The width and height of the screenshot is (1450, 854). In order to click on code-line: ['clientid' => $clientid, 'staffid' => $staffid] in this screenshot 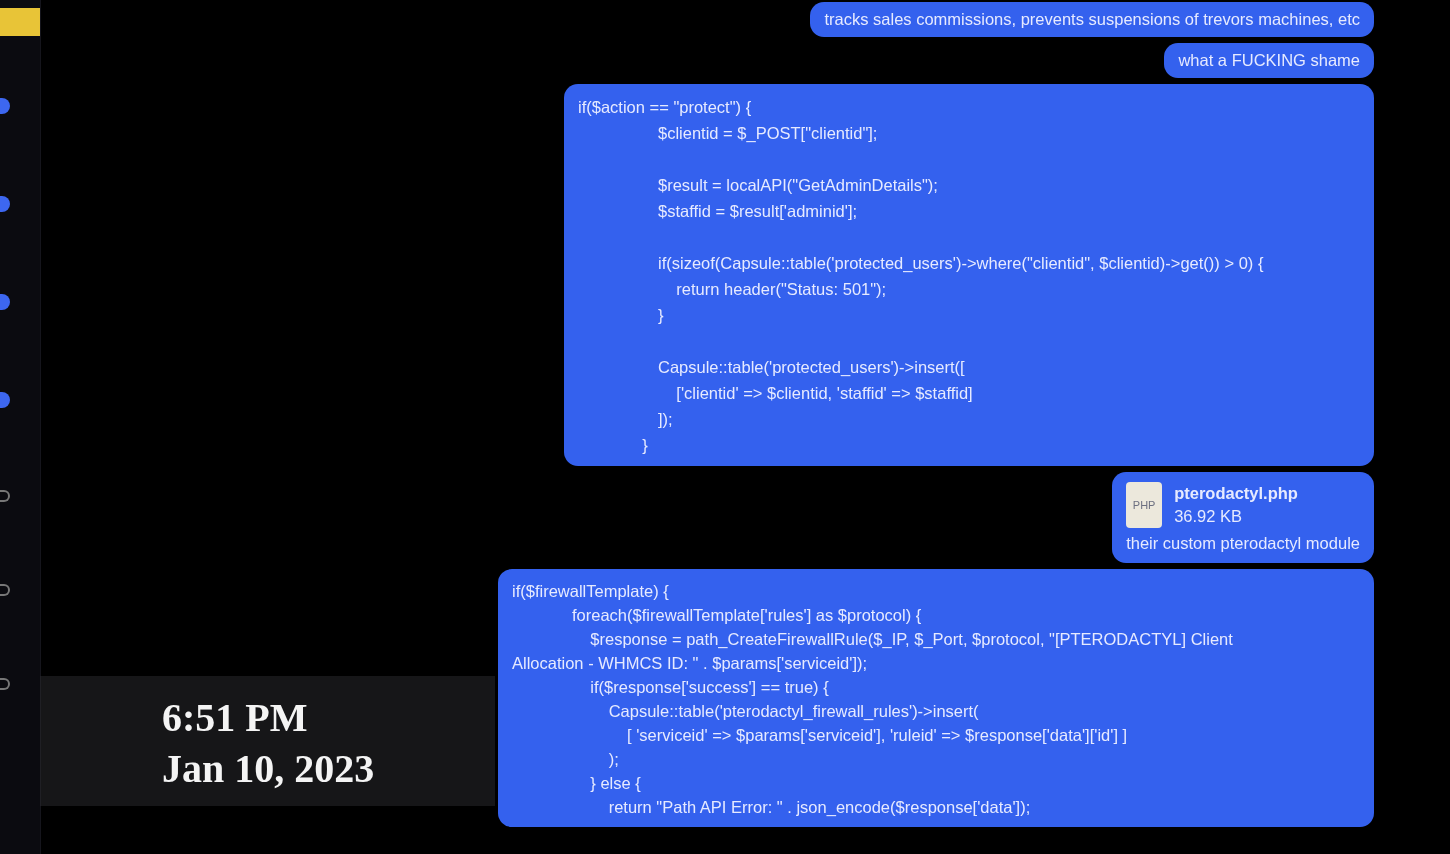, I will do `click(824, 393)`.